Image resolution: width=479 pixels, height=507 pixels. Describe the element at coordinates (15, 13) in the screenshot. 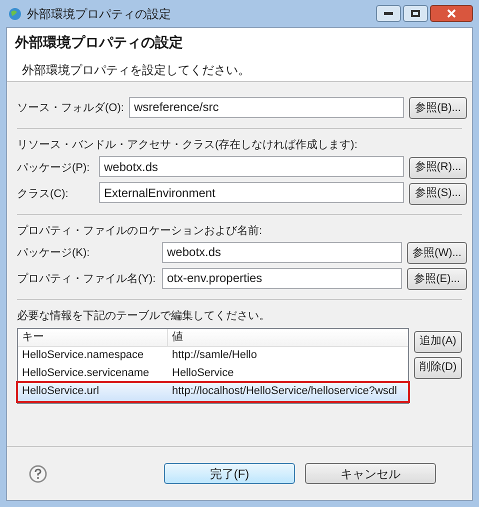

I see `globe-icon` at that location.